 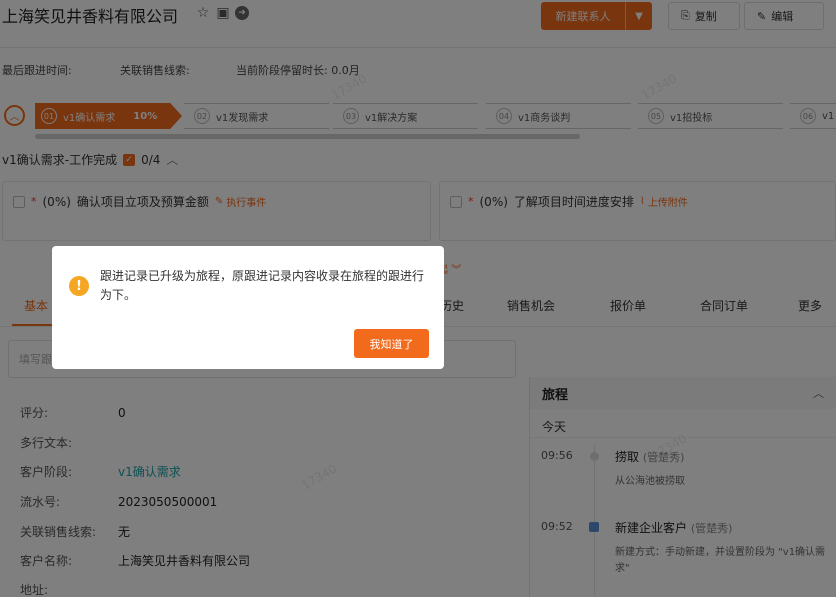 What do you see at coordinates (391, 343) in the screenshot?
I see `got-it-button: 我知道了` at bounding box center [391, 343].